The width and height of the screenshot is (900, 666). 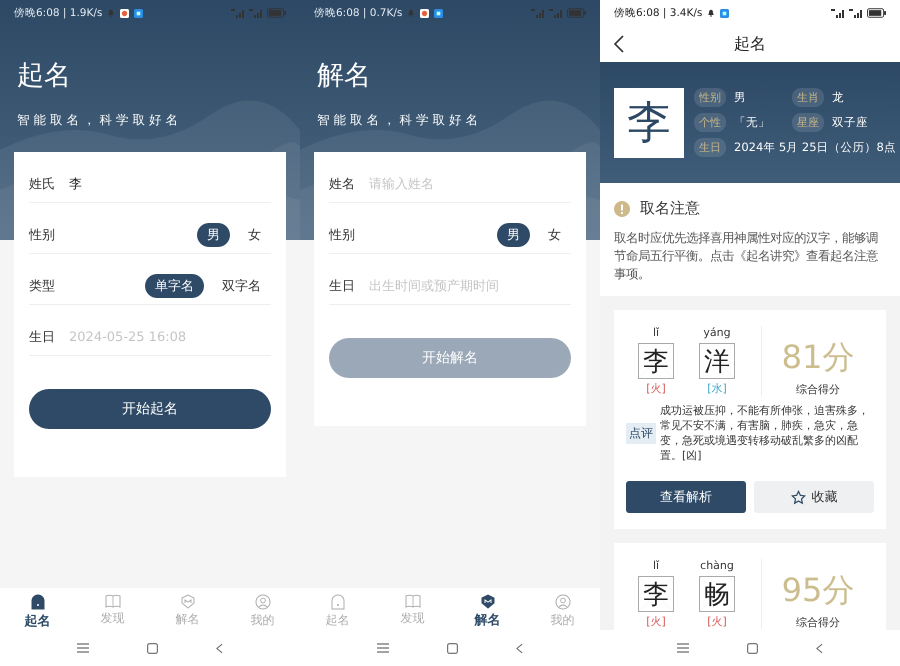 I want to click on score-value: 95分, so click(x=818, y=590).